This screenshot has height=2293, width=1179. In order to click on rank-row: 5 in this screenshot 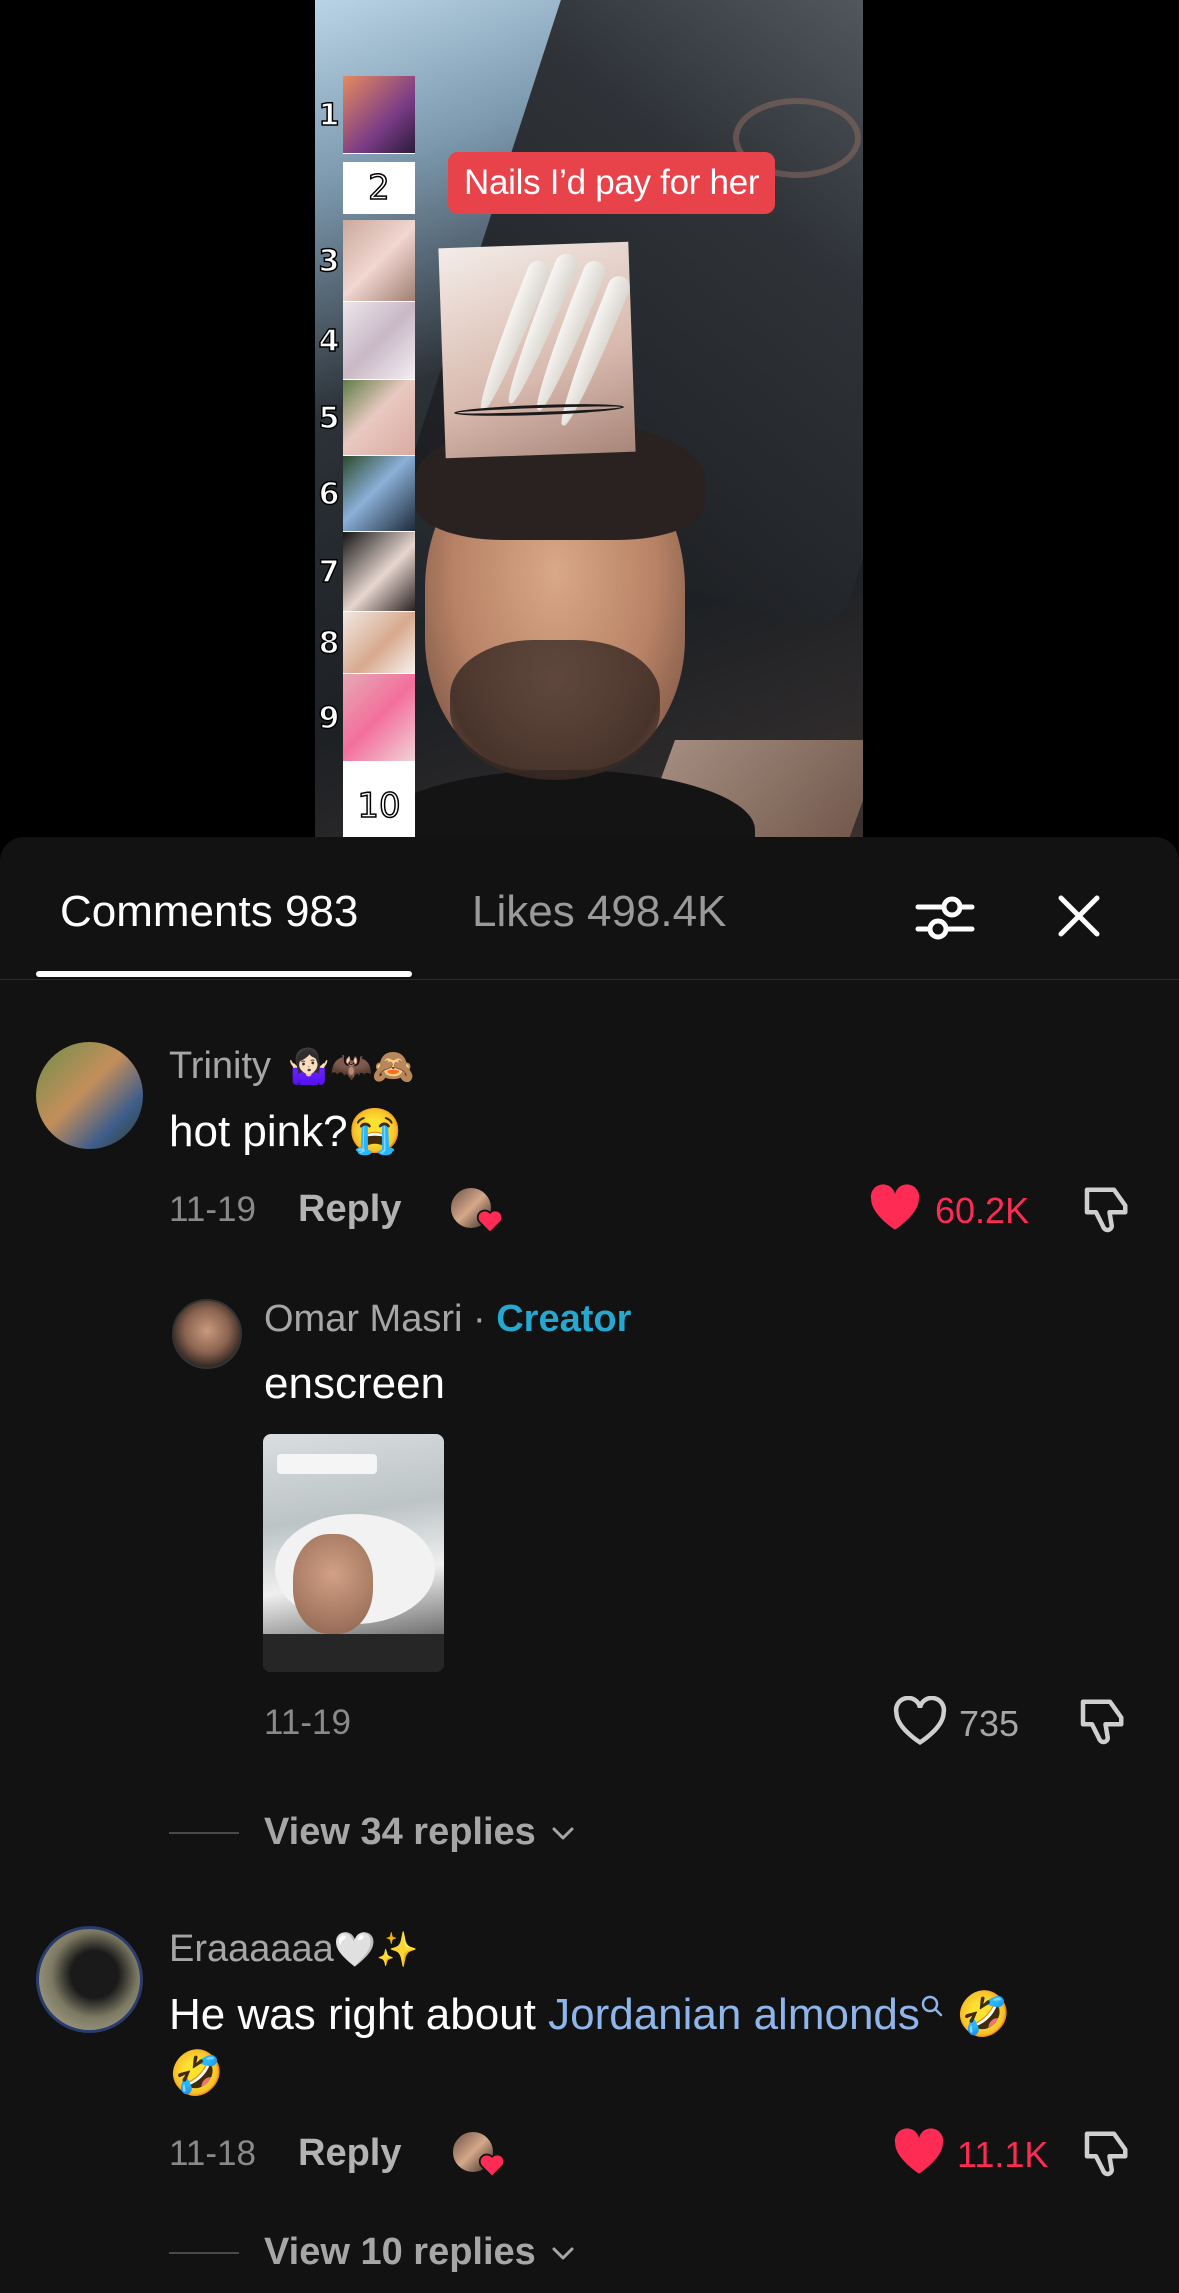, I will do `click(365, 418)`.